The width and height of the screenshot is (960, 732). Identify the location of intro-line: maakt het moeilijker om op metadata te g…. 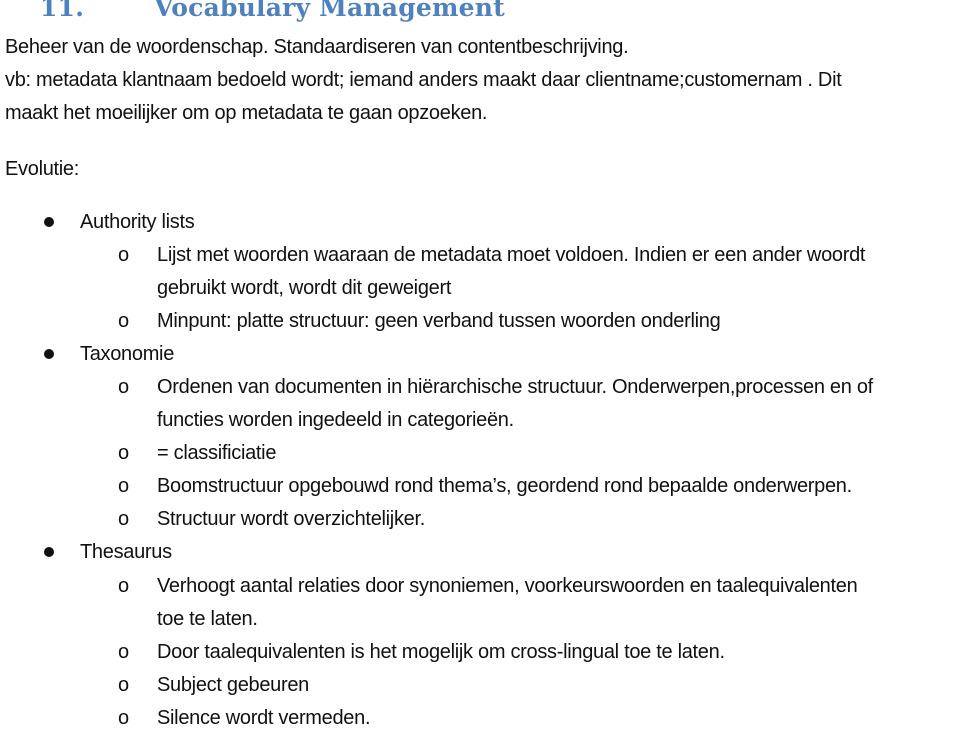
(246, 113).